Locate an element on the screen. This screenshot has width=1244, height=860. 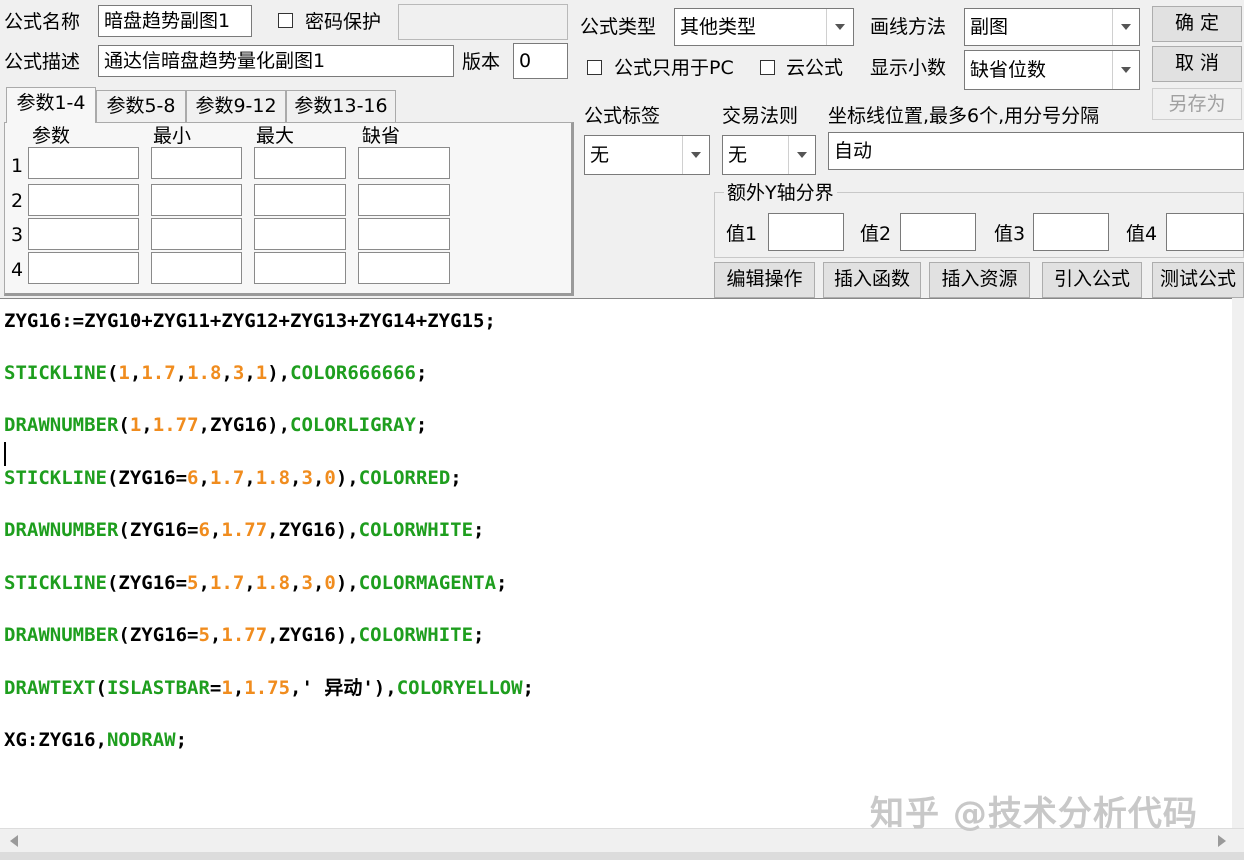
code-token: COLORRED is located at coordinates (404, 478).